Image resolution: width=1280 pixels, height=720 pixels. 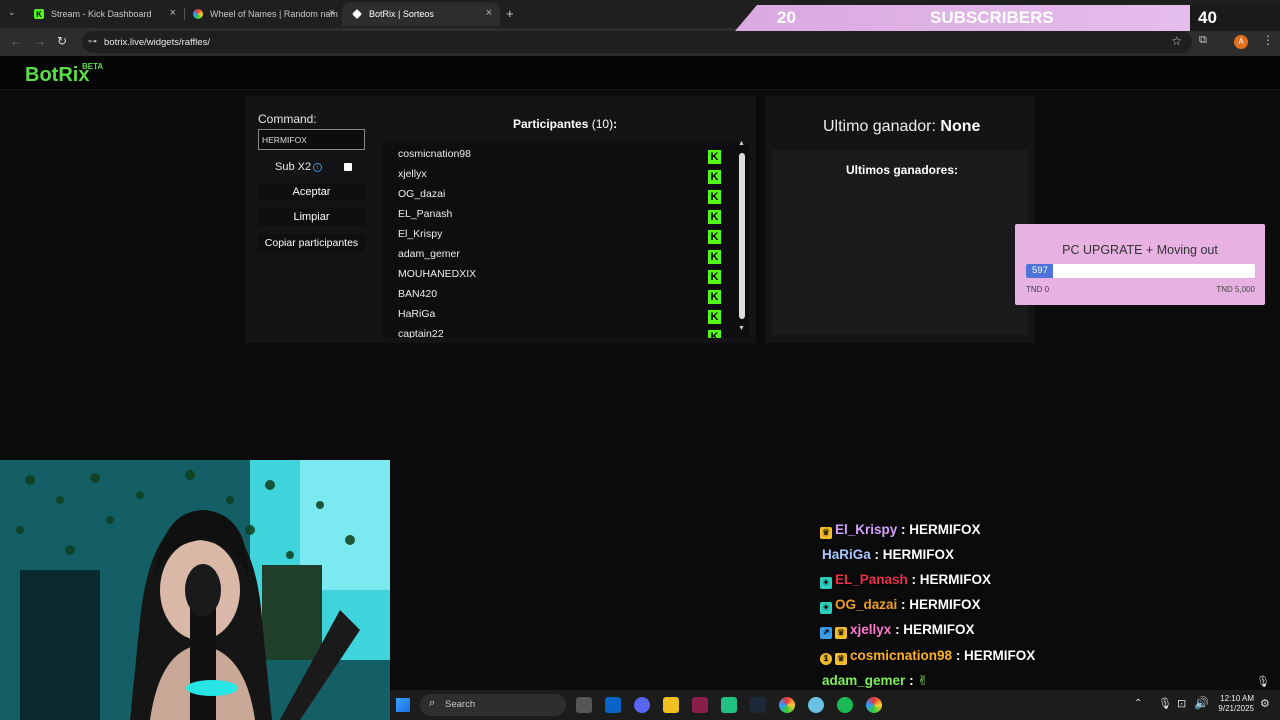 I want to click on bookmark-star-icon: ☆, so click(x=1176, y=41).